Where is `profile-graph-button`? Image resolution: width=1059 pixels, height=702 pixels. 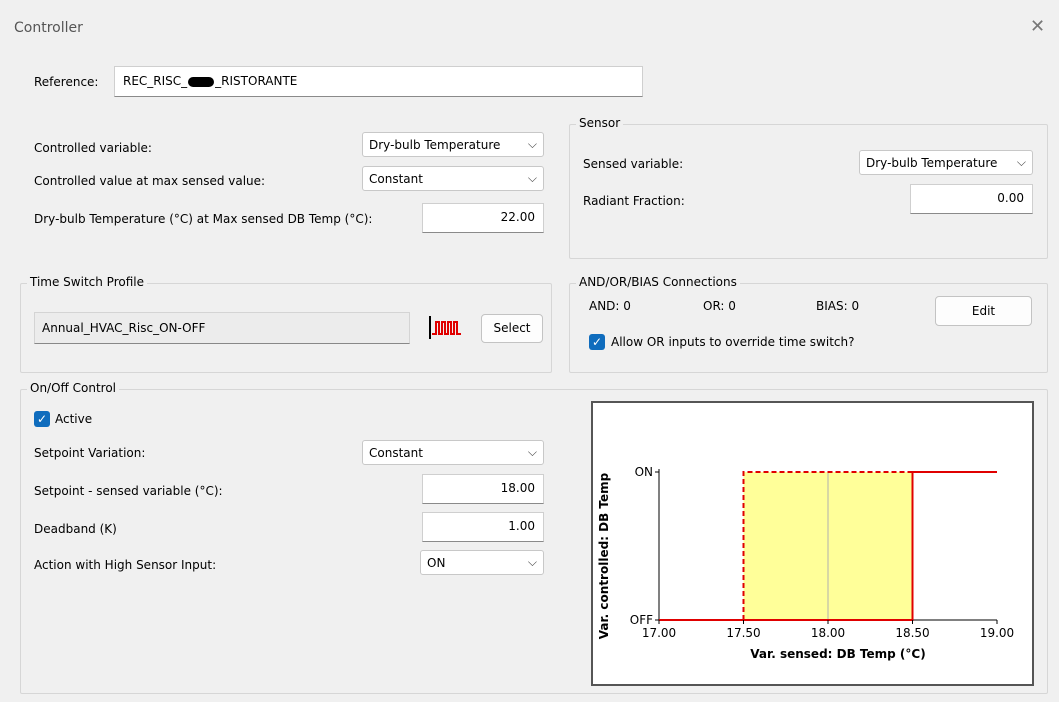 profile-graph-button is located at coordinates (449, 327).